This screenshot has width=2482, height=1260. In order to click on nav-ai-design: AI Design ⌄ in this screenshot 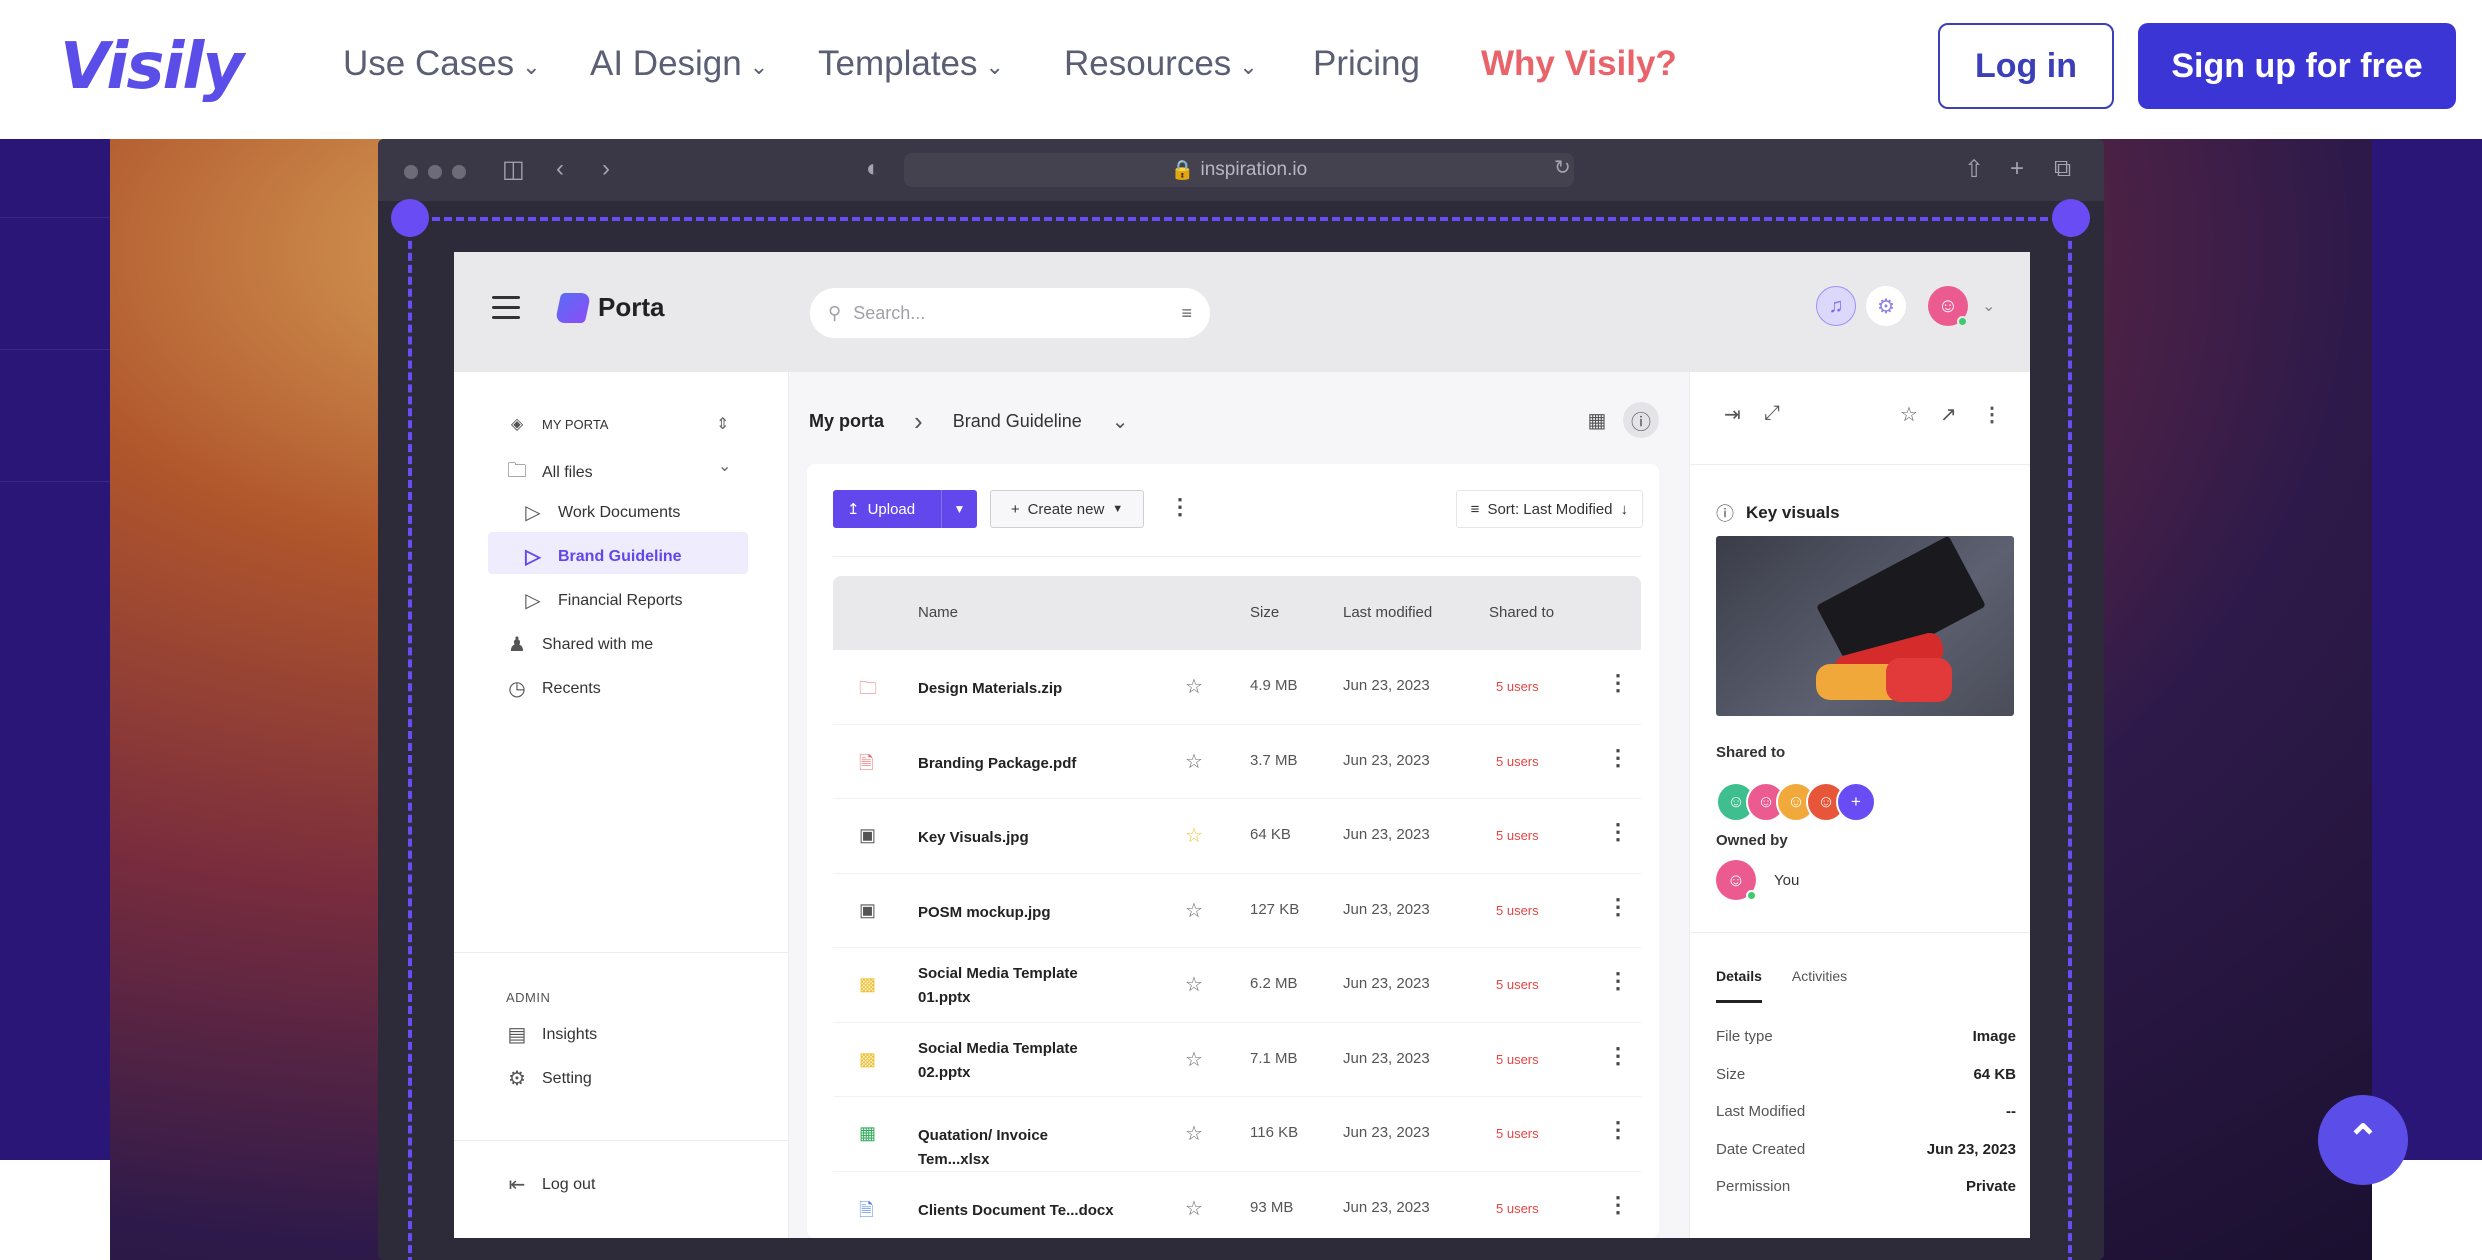, I will do `click(679, 64)`.